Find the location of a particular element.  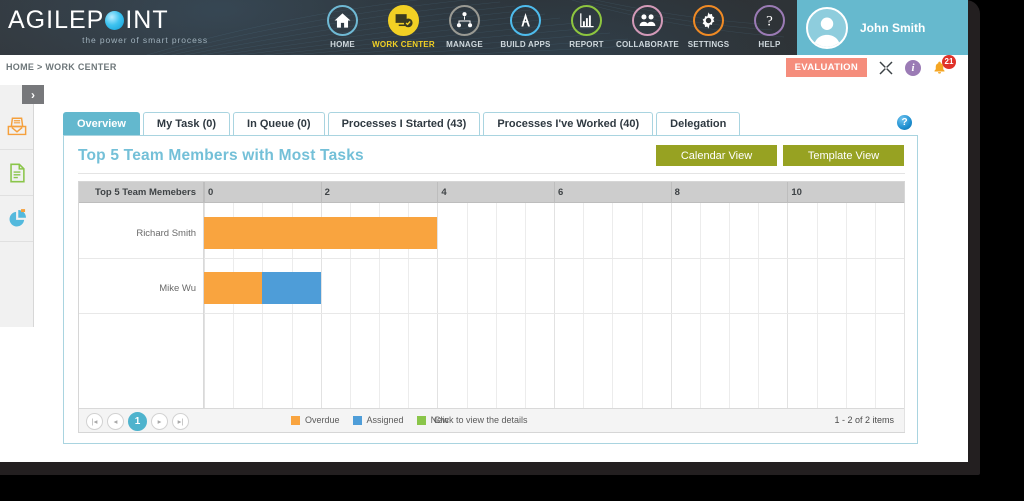

sidebar-toggle-button: › is located at coordinates (33, 94).